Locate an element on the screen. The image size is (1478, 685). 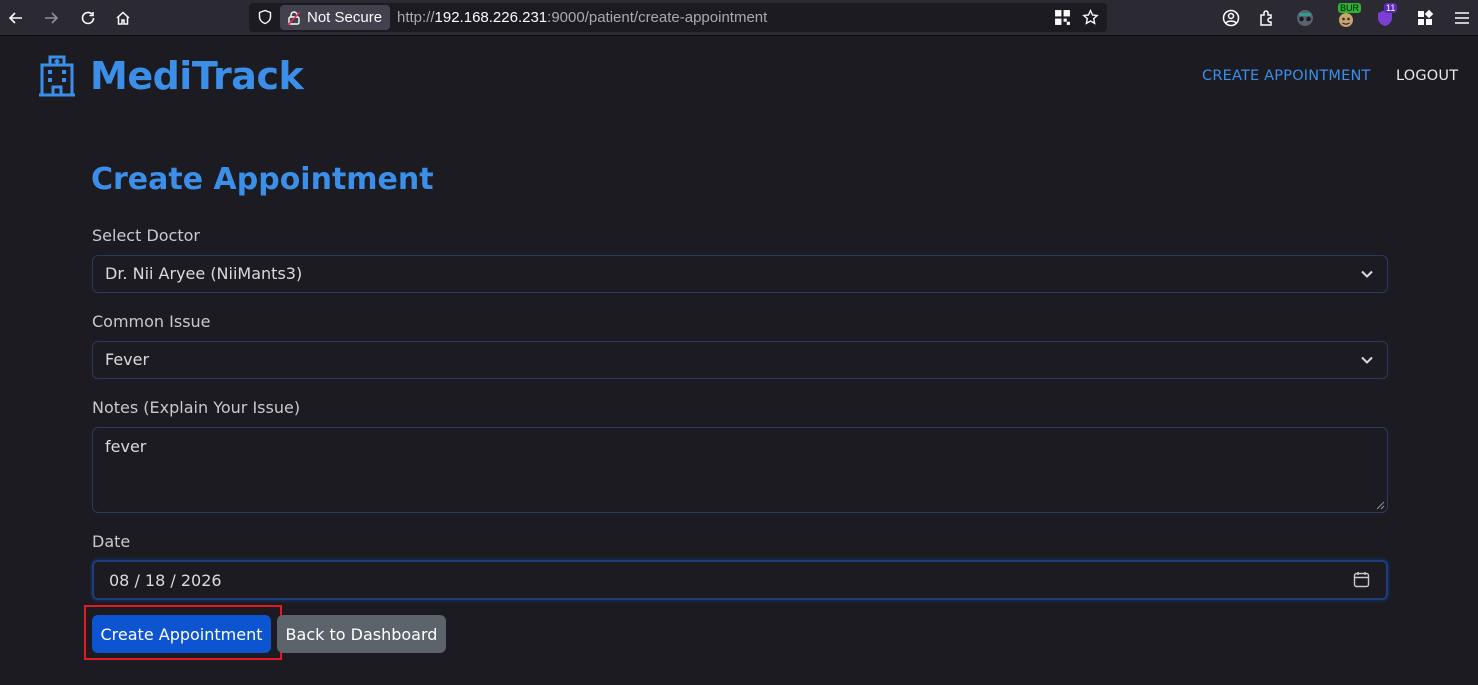
count-badge: 11 is located at coordinates (1391, 8).